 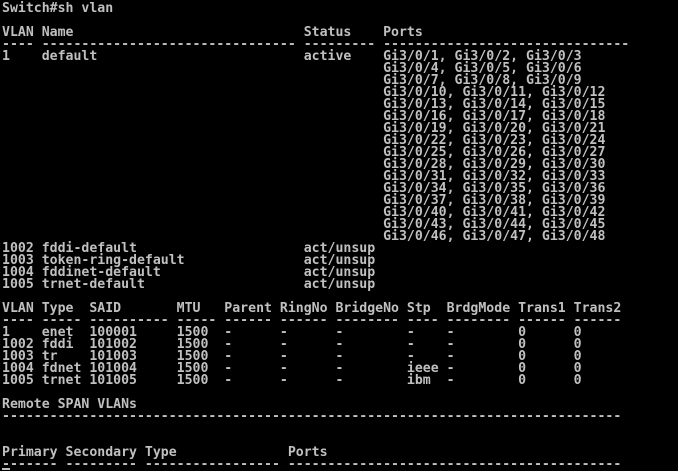 I want to click on terminal-line: 1005 trnet-default act/unsup, so click(x=189, y=284).